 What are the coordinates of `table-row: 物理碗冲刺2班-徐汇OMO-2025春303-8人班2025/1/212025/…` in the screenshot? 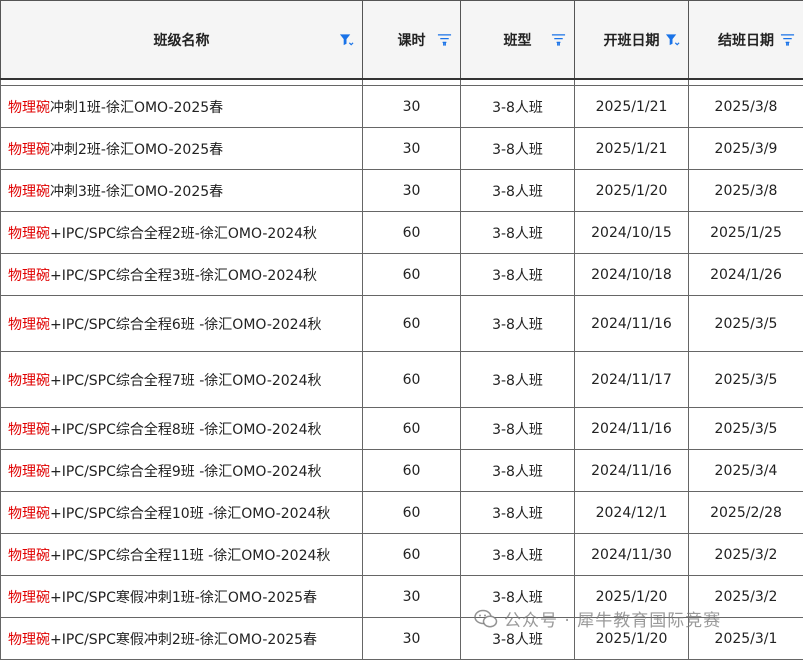 It's located at (402, 149).